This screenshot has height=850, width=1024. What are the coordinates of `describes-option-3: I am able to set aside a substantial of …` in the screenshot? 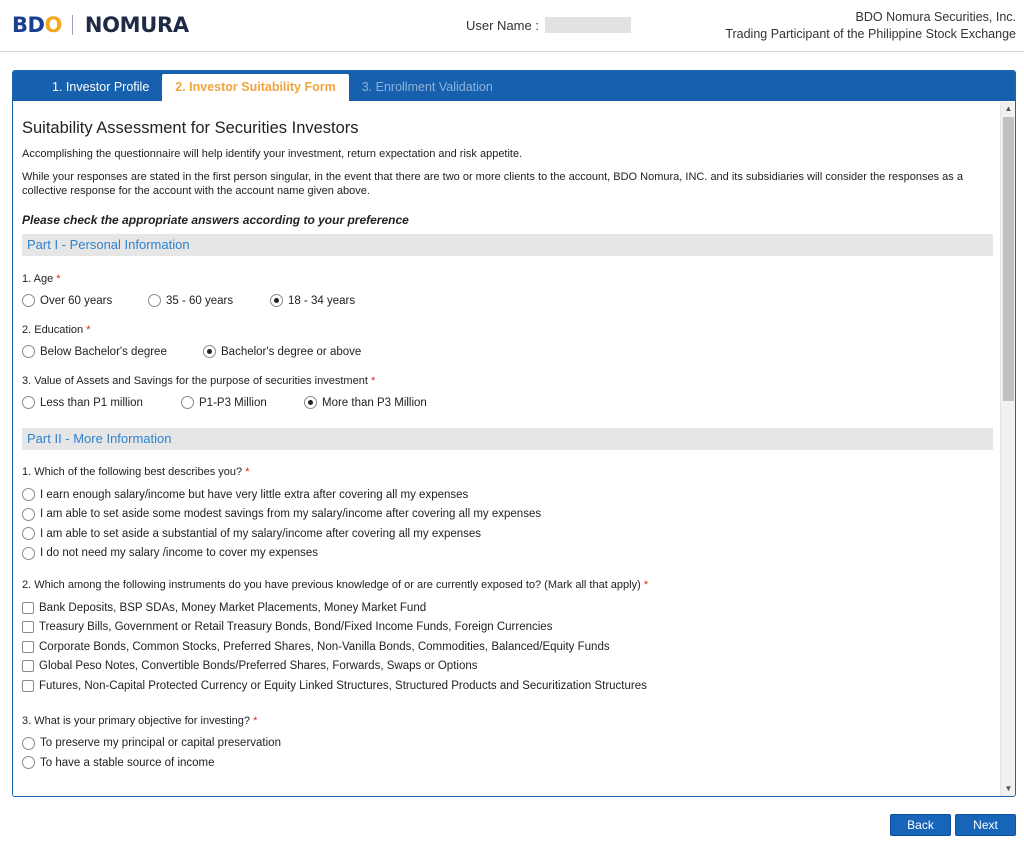 It's located at (507, 534).